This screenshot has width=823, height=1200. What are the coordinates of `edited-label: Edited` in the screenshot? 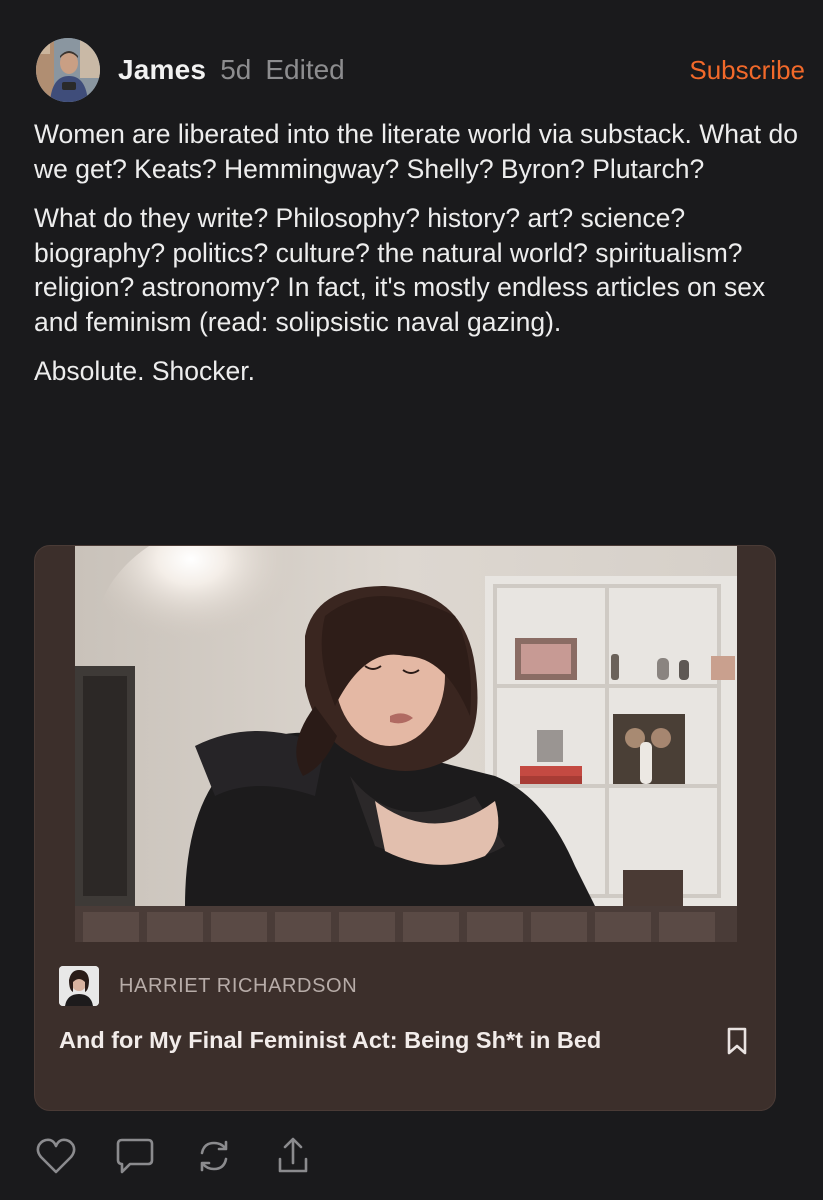 It's located at (305, 69).